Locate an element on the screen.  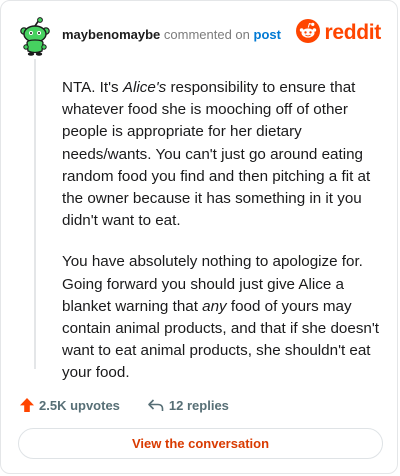
reddit-logo-icon is located at coordinates (308, 33).